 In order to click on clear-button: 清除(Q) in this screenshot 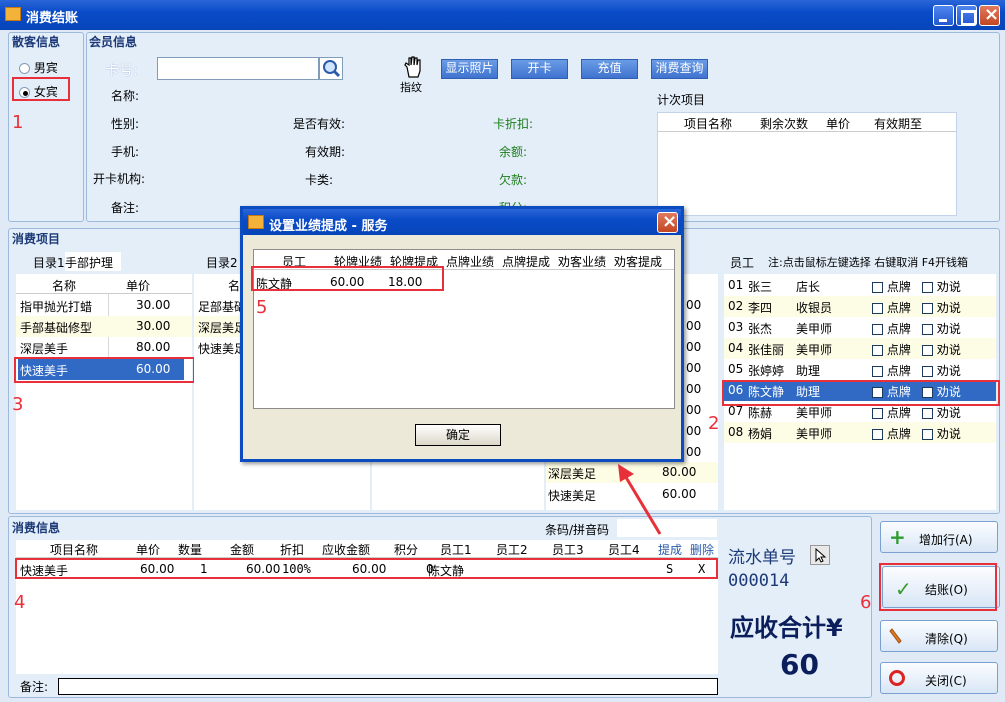, I will do `click(939, 636)`.